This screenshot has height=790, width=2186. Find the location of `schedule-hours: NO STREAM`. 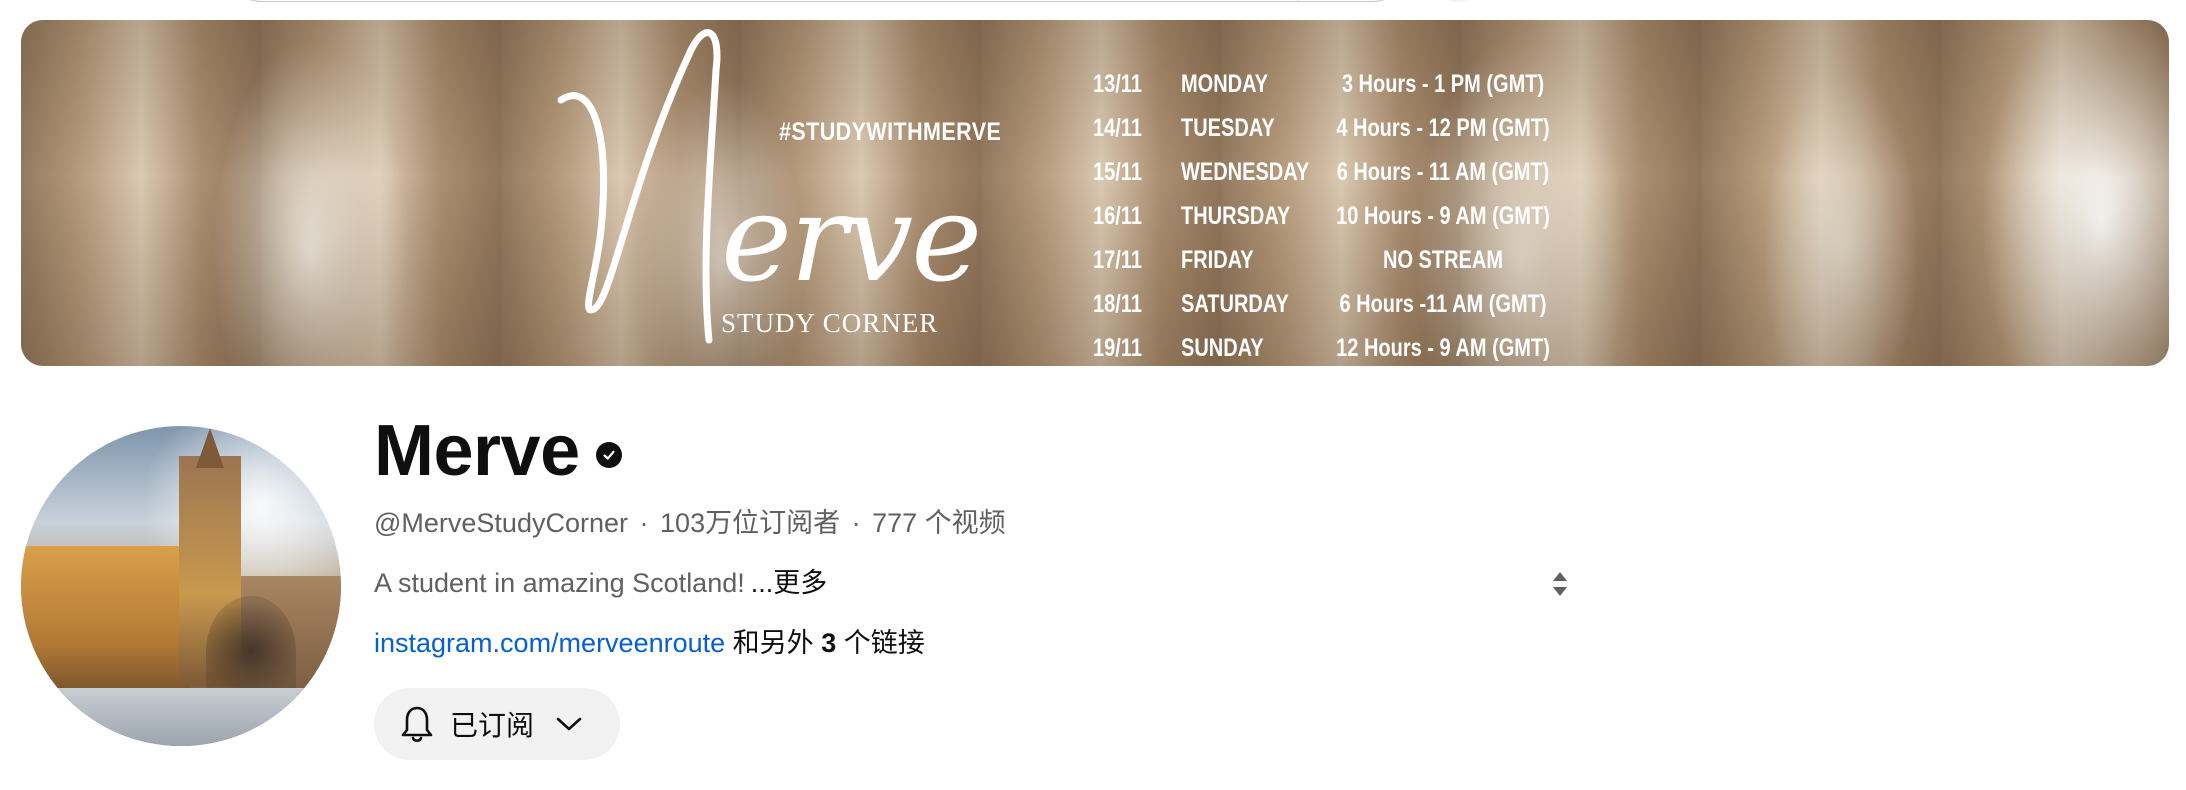

schedule-hours: NO STREAM is located at coordinates (1443, 260).